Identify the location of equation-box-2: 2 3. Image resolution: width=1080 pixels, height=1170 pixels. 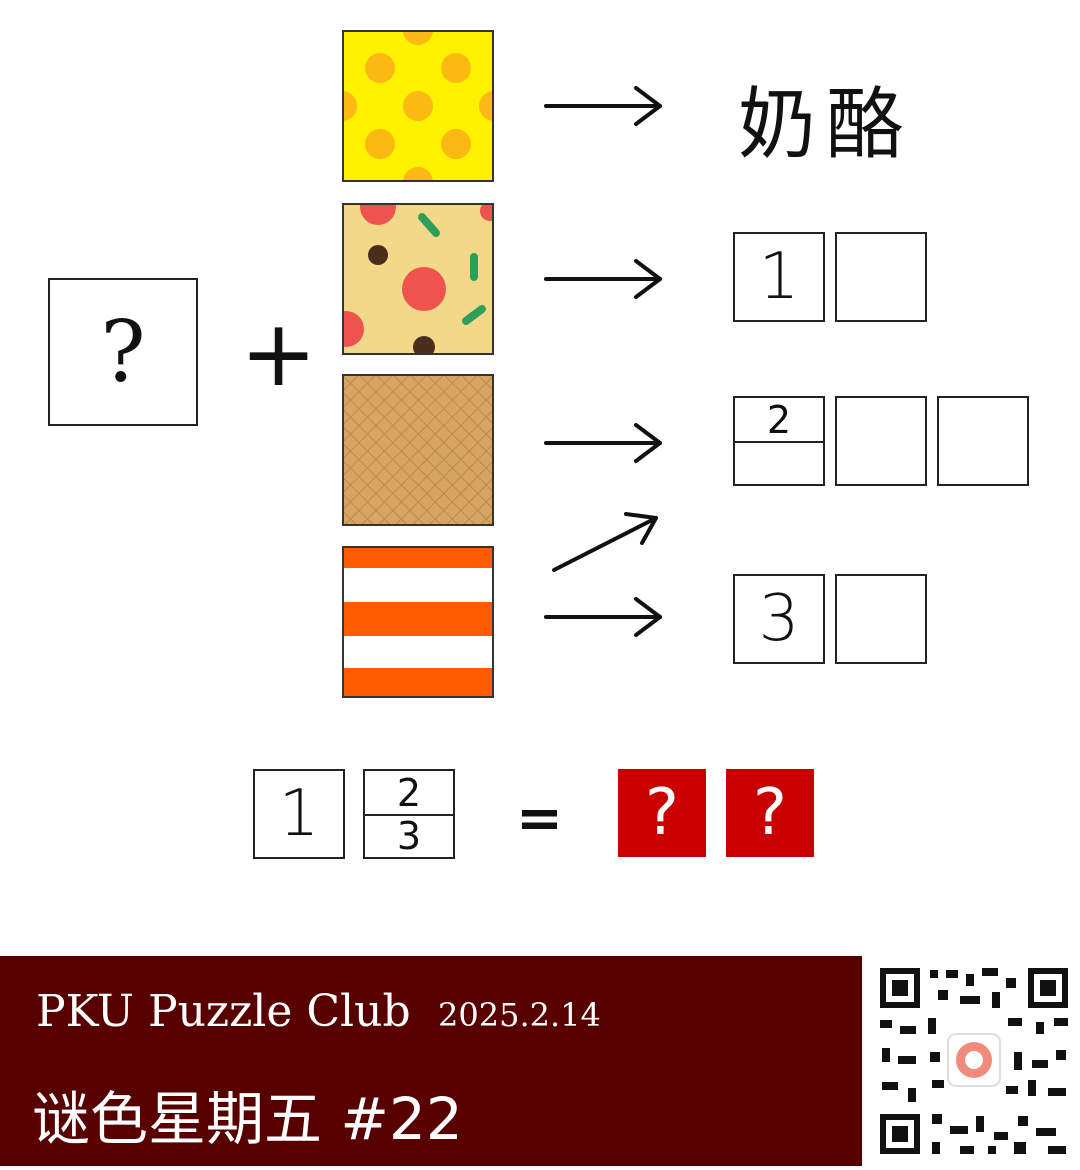
(409, 814).